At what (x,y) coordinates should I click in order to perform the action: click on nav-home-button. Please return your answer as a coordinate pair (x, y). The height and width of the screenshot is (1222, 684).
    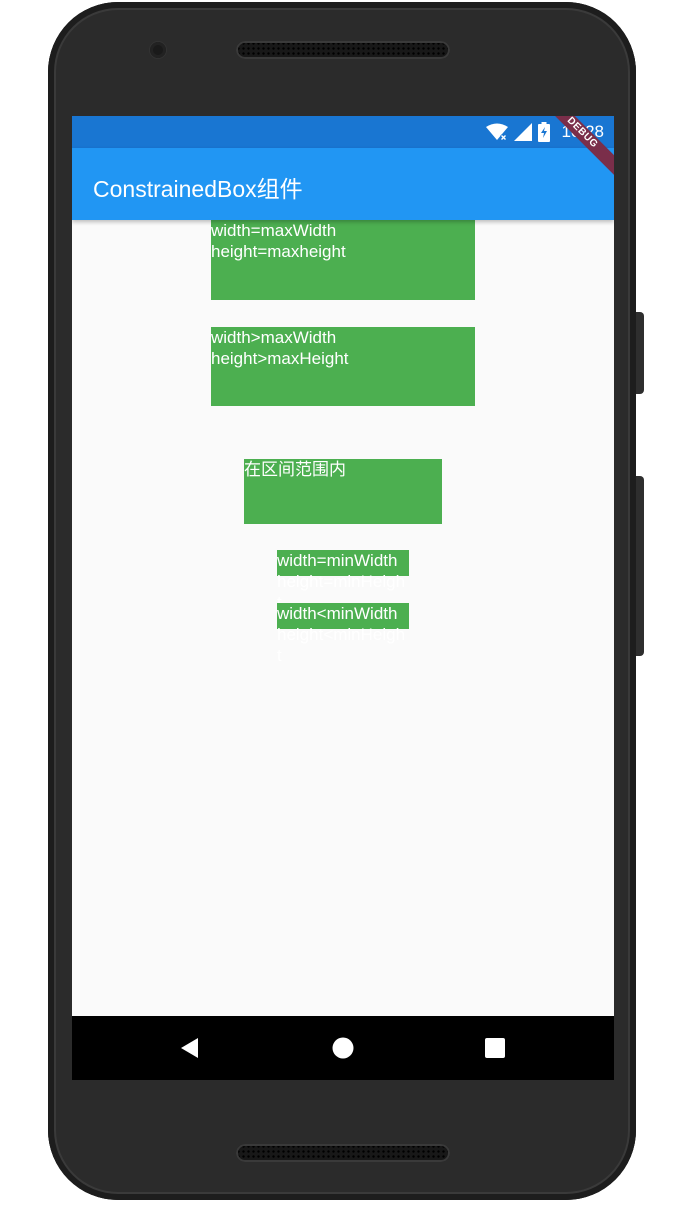
    Looking at the image, I should click on (343, 1048).